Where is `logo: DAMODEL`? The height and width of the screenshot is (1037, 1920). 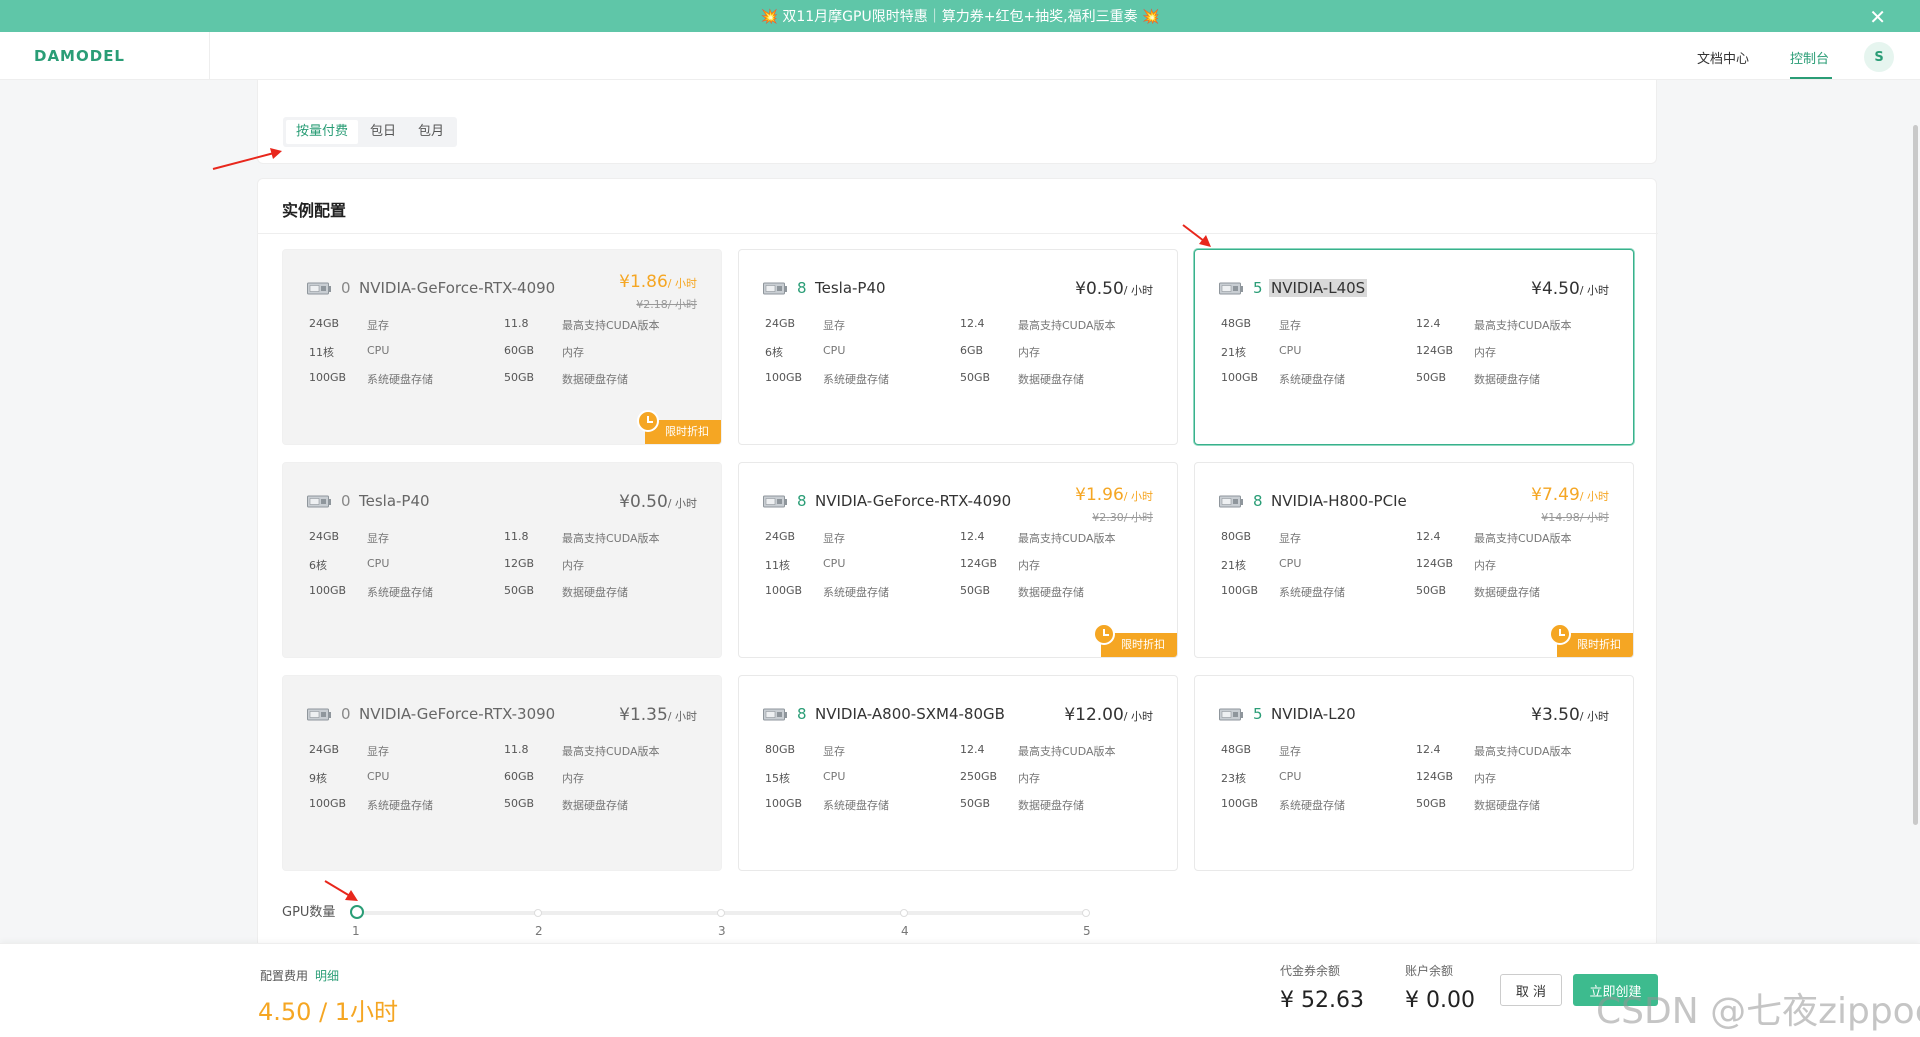 logo: DAMODEL is located at coordinates (79, 56).